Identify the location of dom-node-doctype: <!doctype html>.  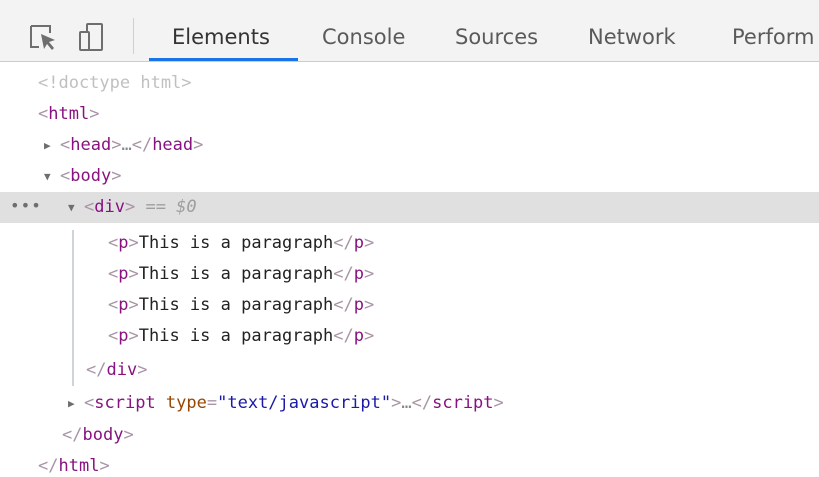
(409, 83).